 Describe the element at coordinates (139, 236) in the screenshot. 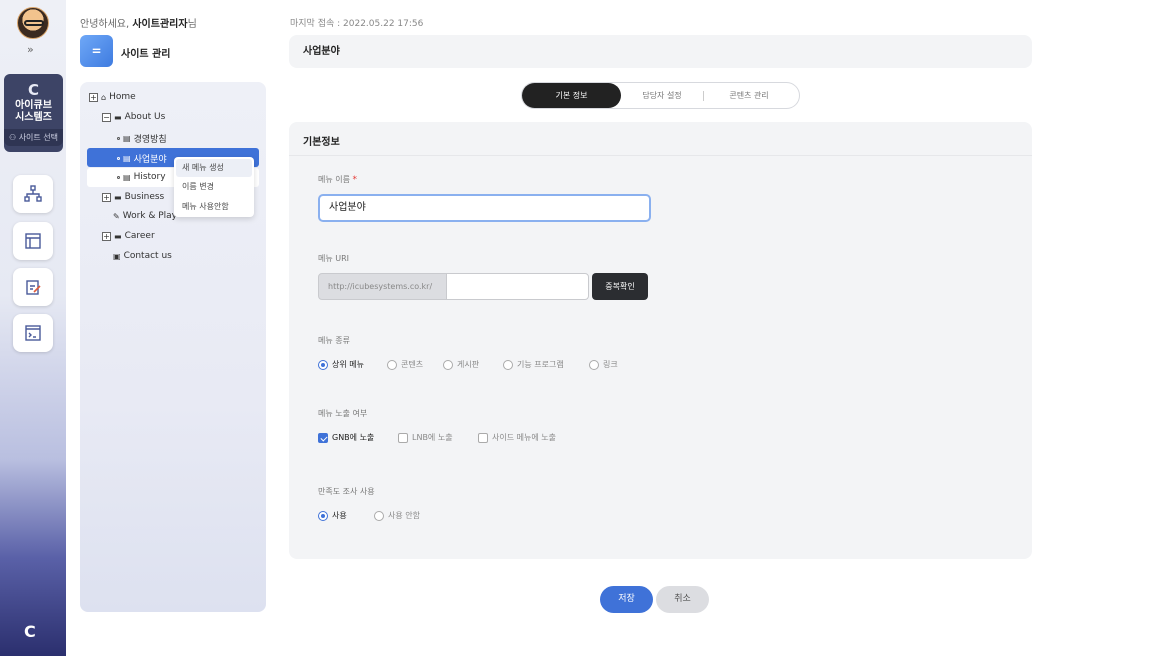

I see `tree-node-label: Career` at that location.